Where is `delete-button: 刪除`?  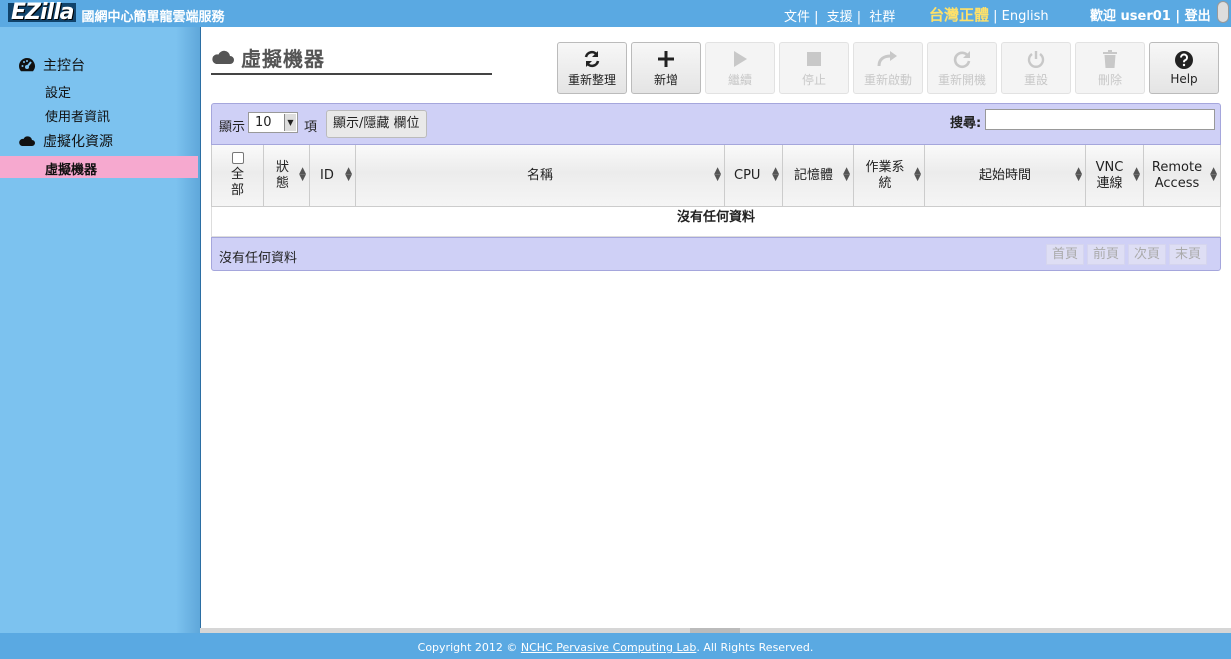
delete-button: 刪除 is located at coordinates (1110, 68).